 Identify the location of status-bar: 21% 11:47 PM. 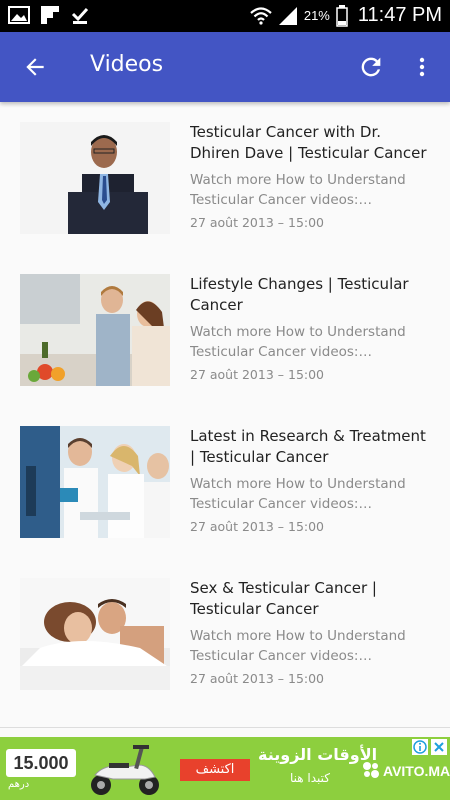
(225, 16).